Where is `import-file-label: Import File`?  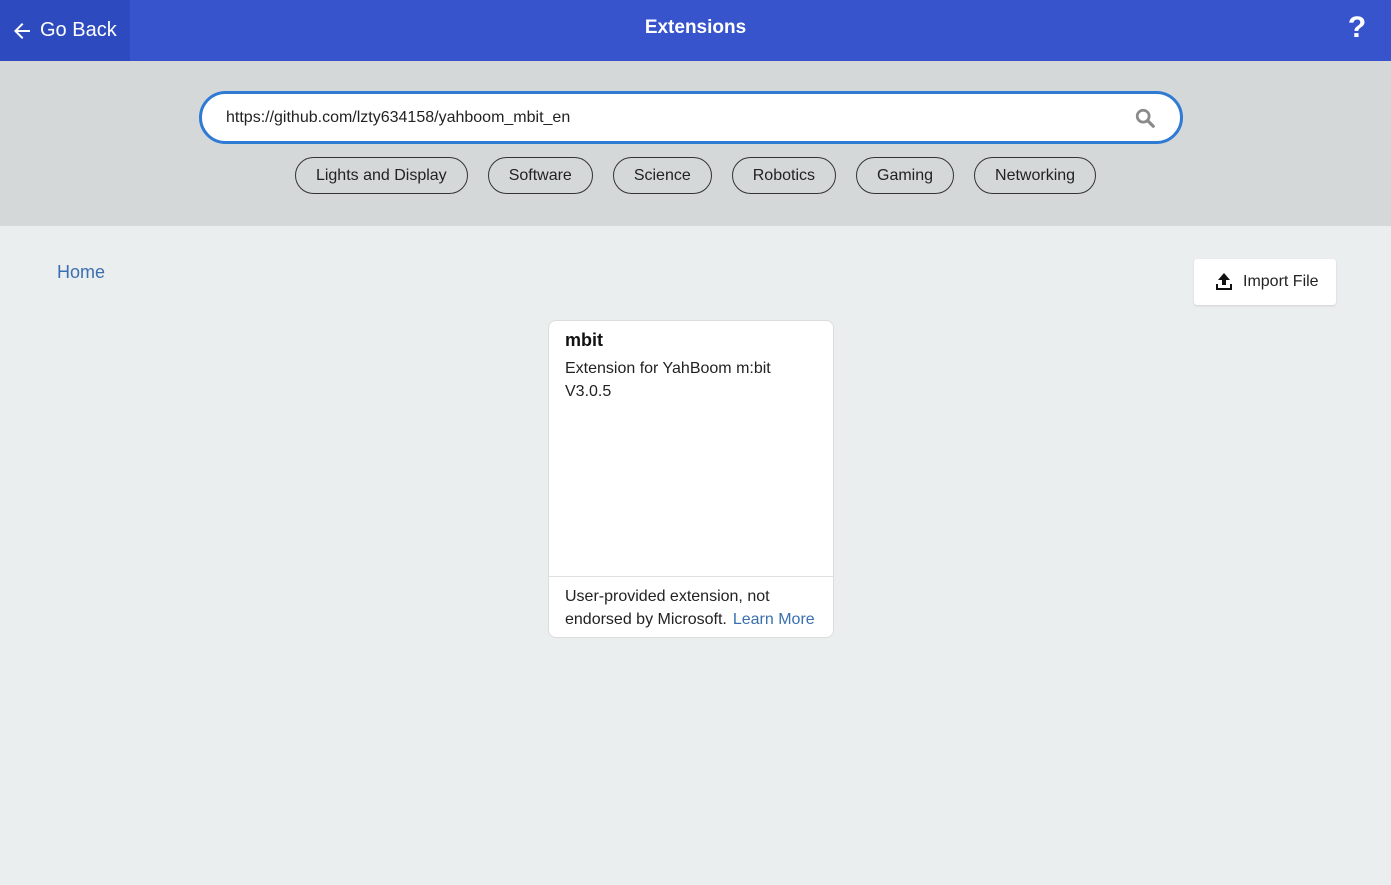
import-file-label: Import File is located at coordinates (1281, 281).